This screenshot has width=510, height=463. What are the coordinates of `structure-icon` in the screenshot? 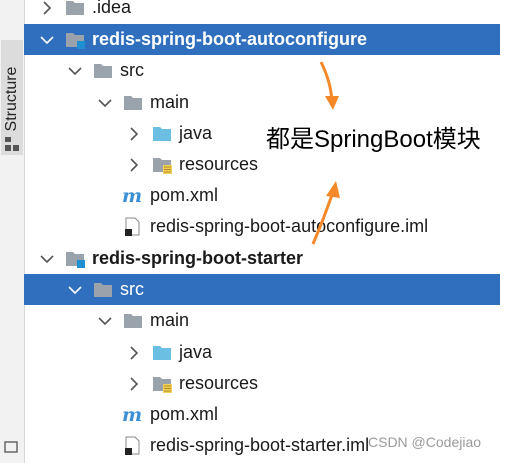 It's located at (12, 144).